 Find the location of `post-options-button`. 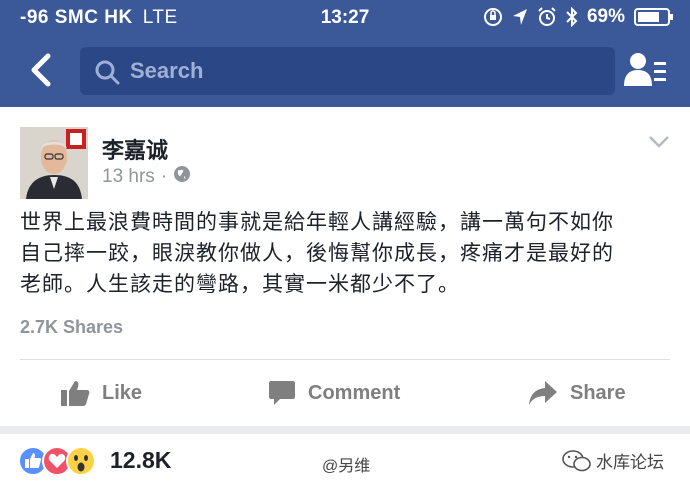

post-options-button is located at coordinates (659, 144).